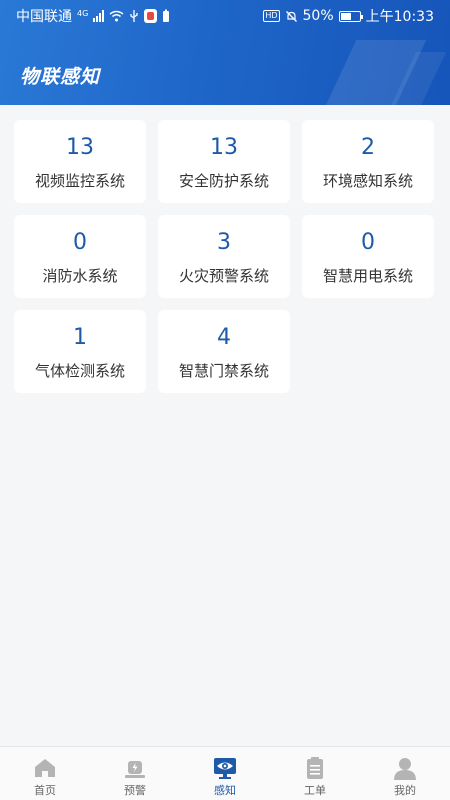 The width and height of the screenshot is (450, 800). I want to click on tab-label: 首页, so click(45, 790).